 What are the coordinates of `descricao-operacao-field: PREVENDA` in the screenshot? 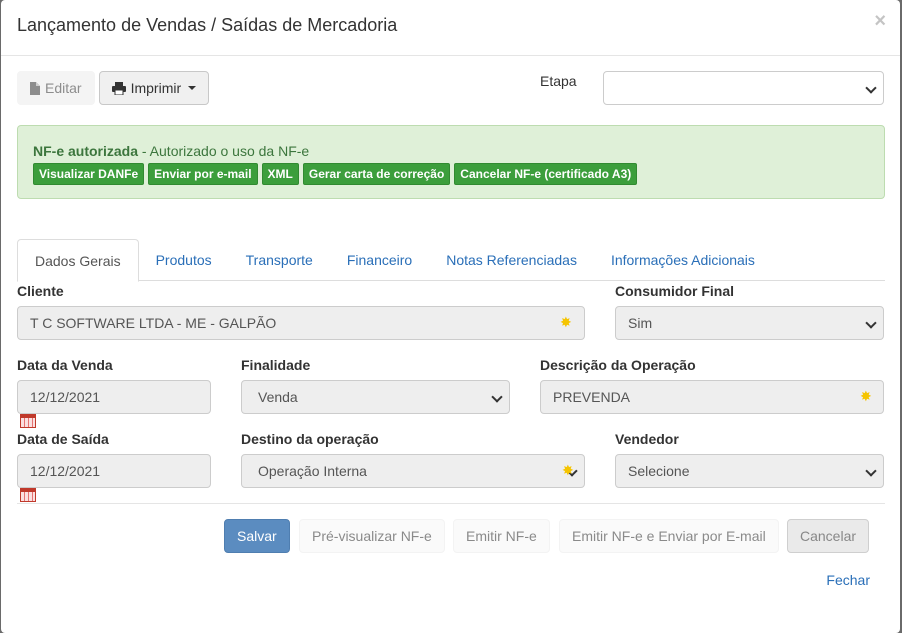 It's located at (712, 397).